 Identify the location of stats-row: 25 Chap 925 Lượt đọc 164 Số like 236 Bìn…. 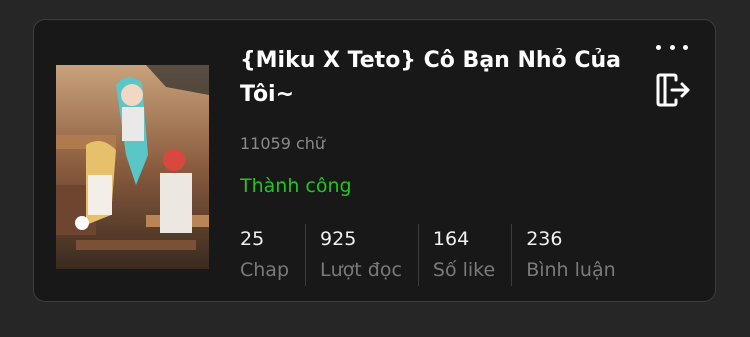
(443, 255).